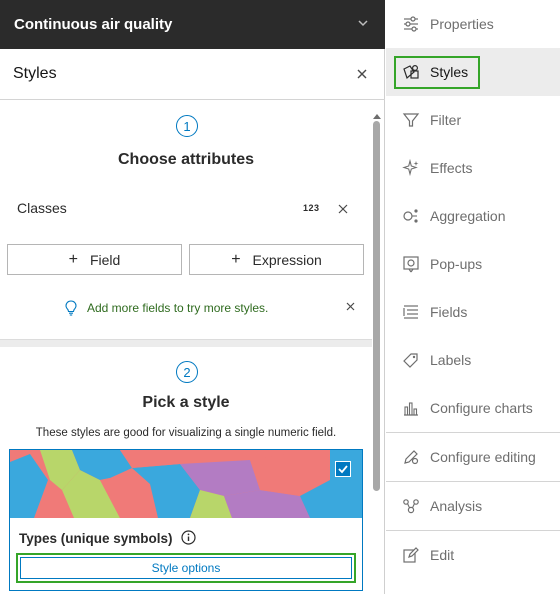 Image resolution: width=560 pixels, height=594 pixels. Describe the element at coordinates (473, 360) in the screenshot. I see `tool-labels: Labels` at that location.